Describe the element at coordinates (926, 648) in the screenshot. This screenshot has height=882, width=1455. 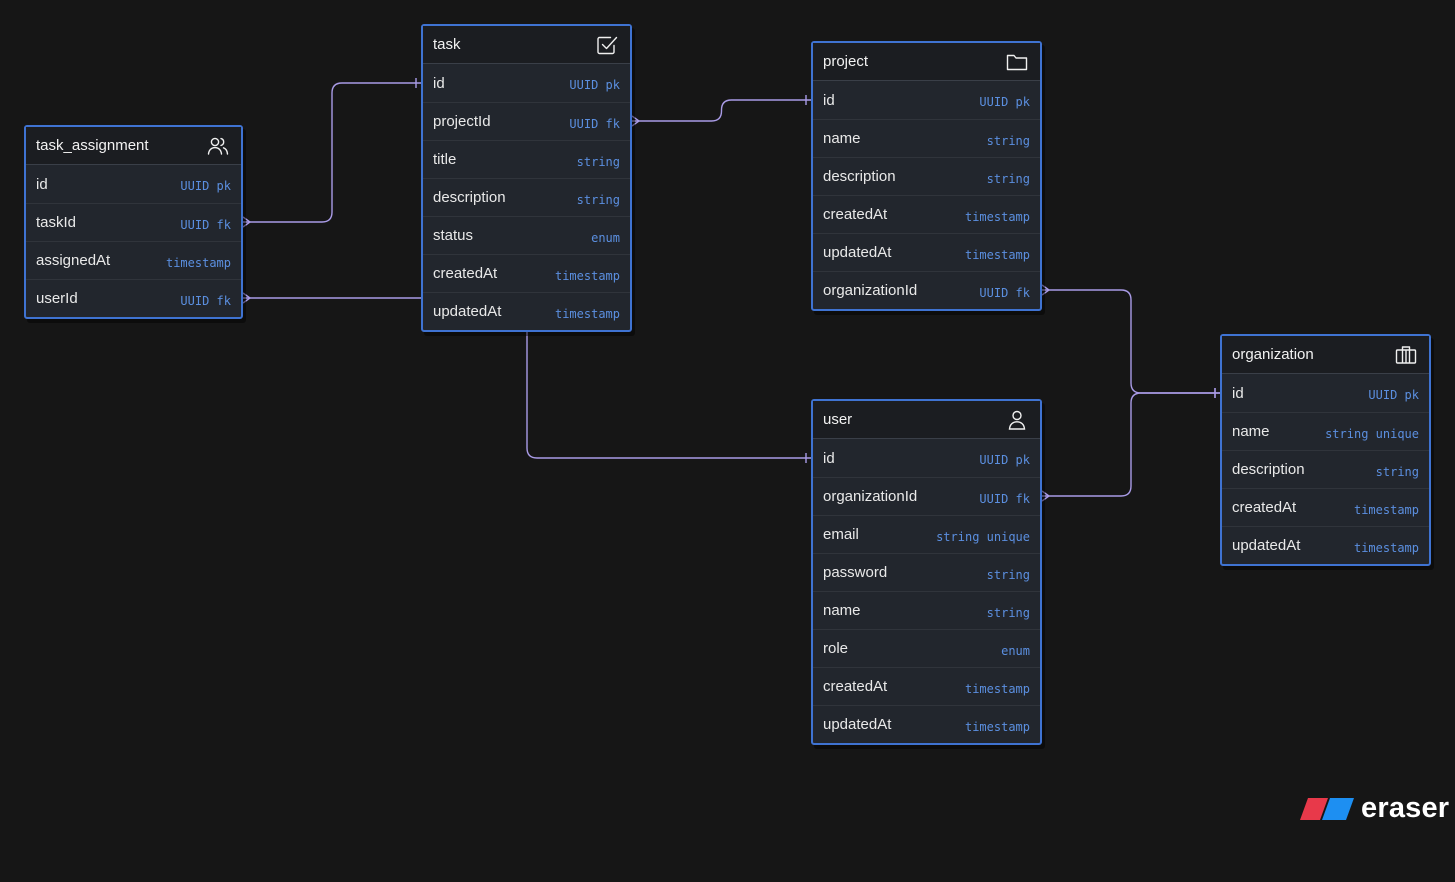
I see `field-row-role: role enum` at that location.